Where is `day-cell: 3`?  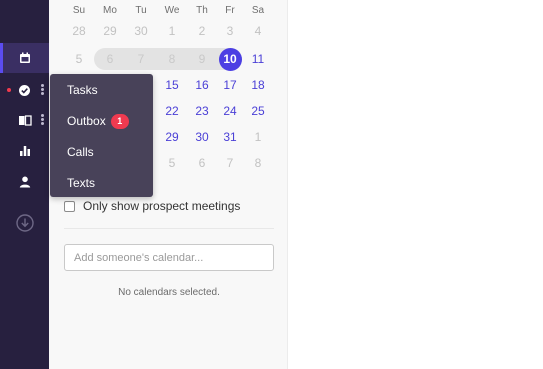 day-cell: 3 is located at coordinates (230, 31).